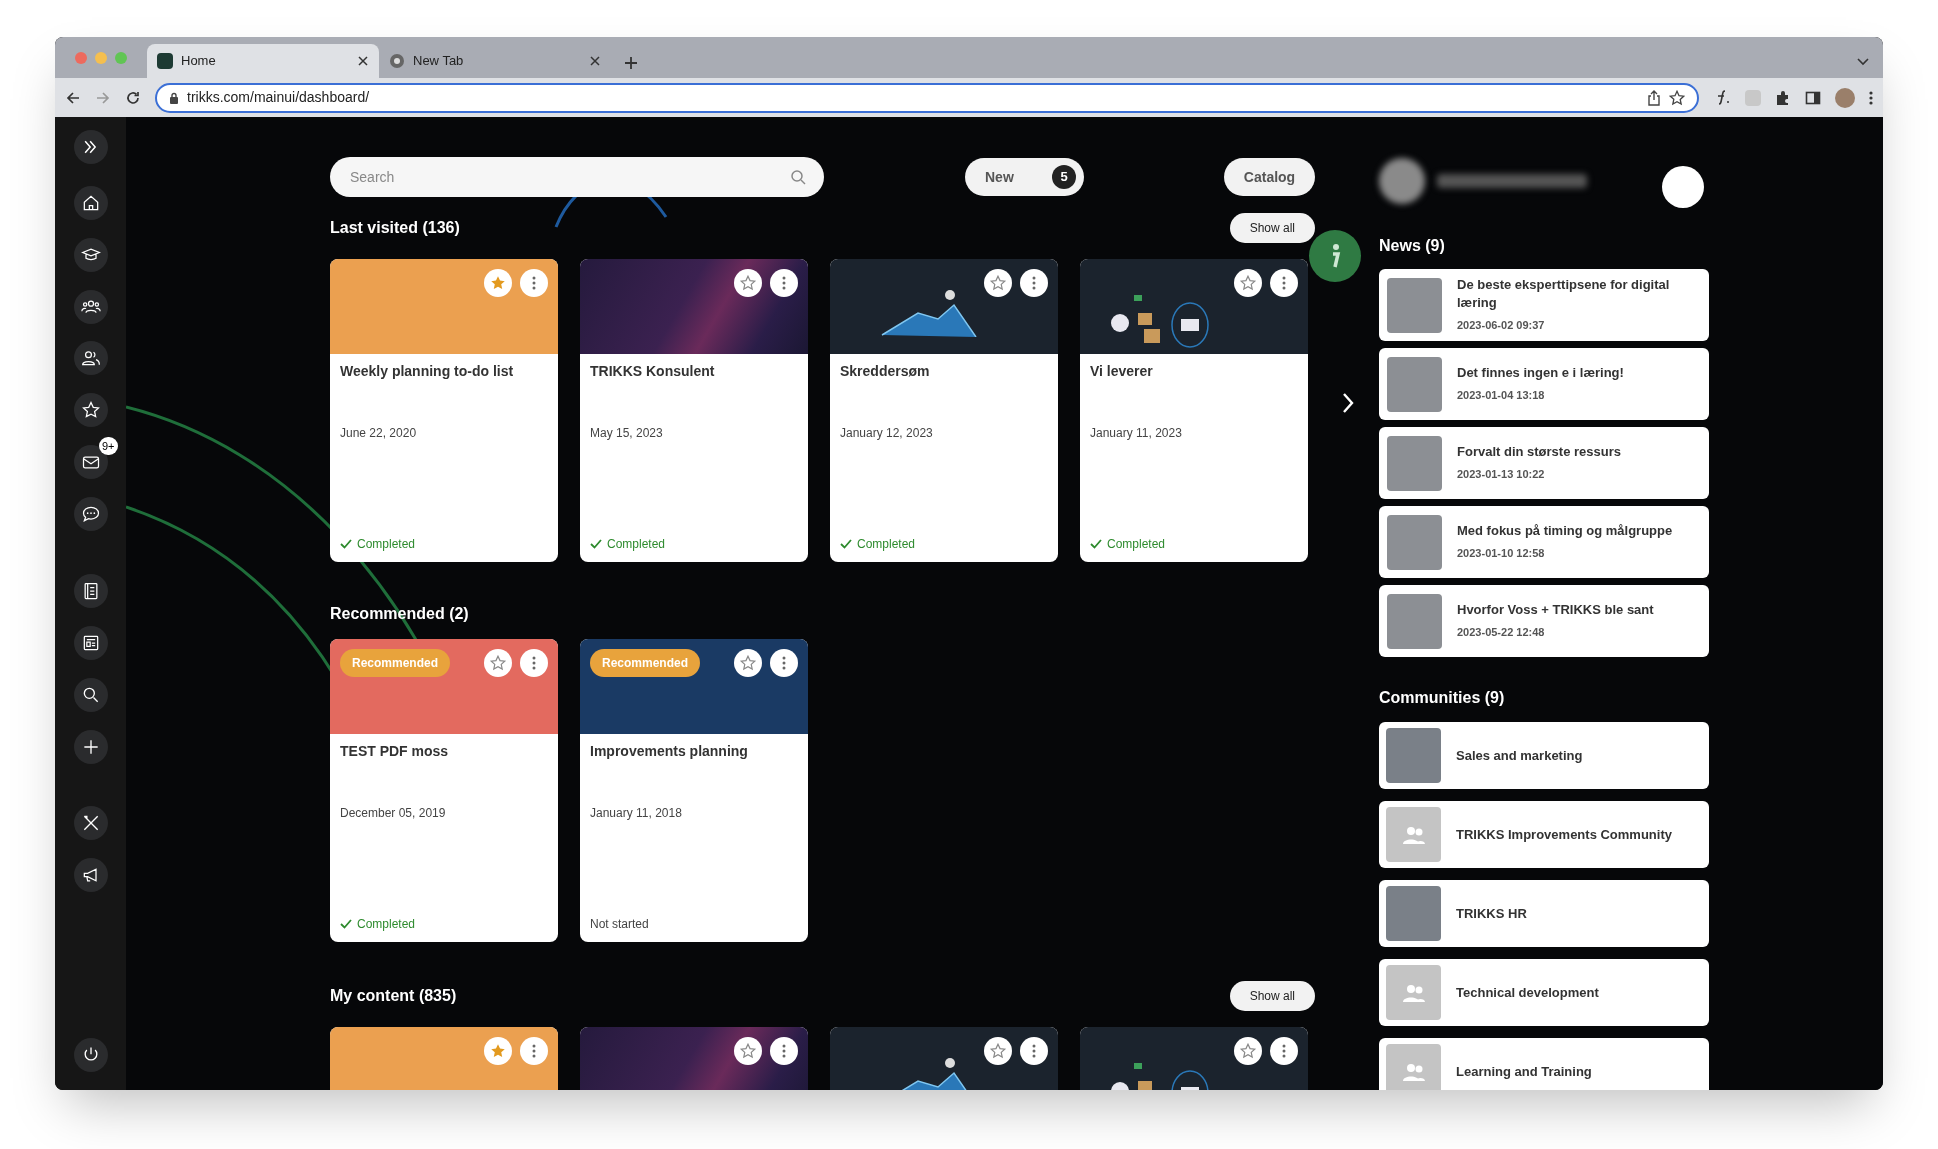 This screenshot has width=1938, height=1149. What do you see at coordinates (1544, 463) in the screenshot?
I see `news-item: Forvalt din største ressurs 2023-01-13 10:22` at bounding box center [1544, 463].